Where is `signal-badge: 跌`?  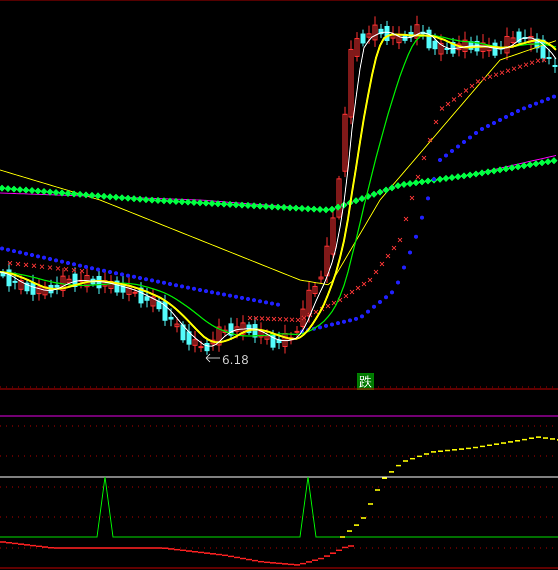 signal-badge: 跌 is located at coordinates (365, 381).